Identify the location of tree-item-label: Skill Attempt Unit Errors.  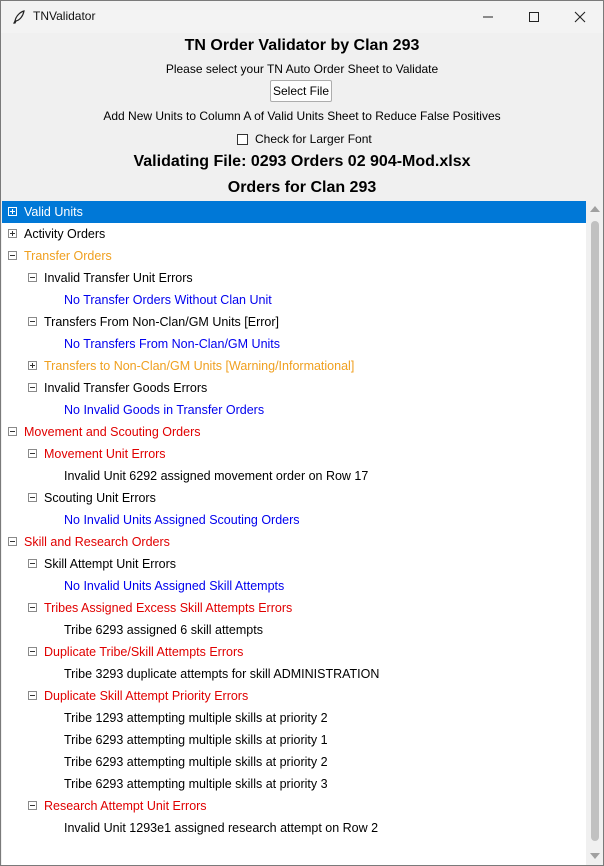
(110, 564).